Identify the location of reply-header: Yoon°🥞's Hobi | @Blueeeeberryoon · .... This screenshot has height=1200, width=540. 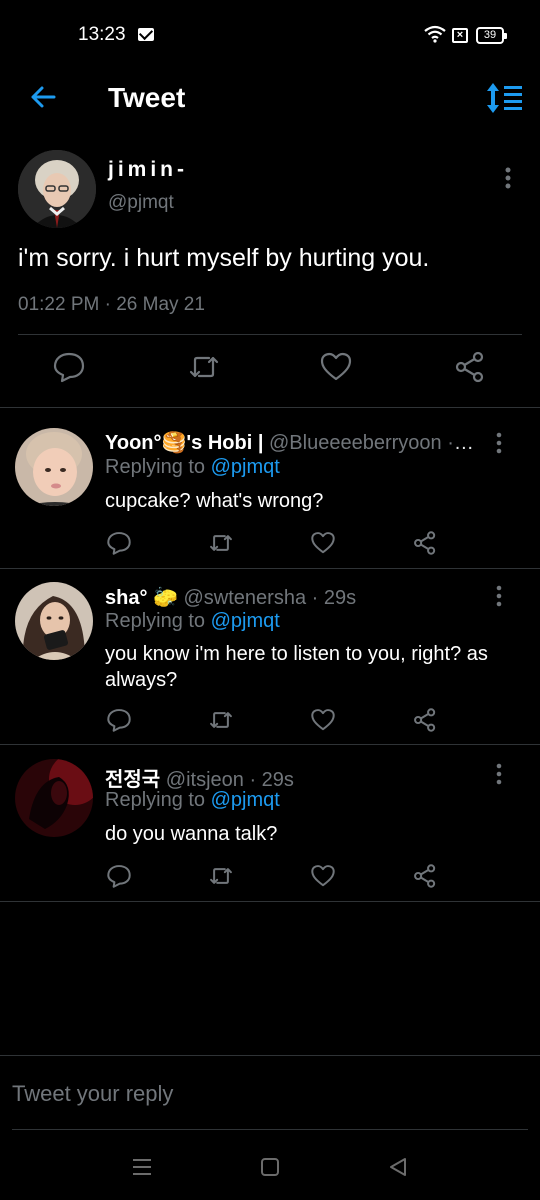
(290, 442).